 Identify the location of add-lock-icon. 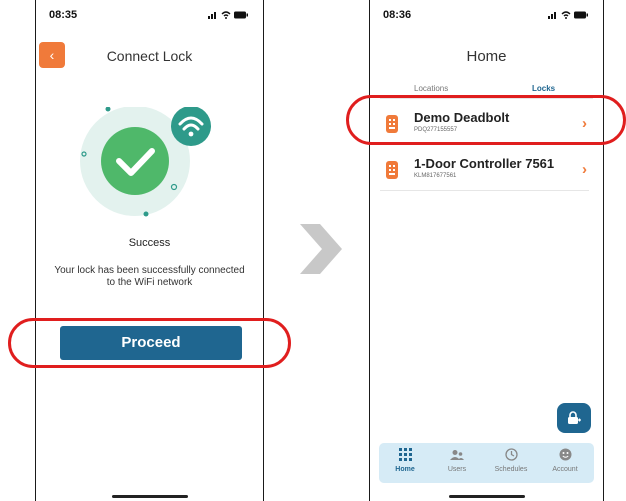
(574, 417).